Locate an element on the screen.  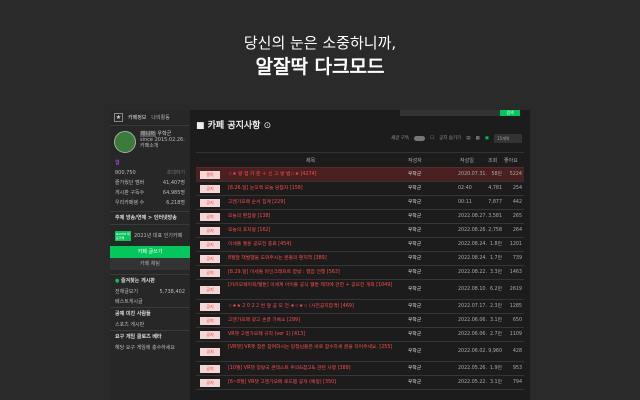
hero-subtitle: 당신의 눈은 소중하니까, is located at coordinates (320, 43).